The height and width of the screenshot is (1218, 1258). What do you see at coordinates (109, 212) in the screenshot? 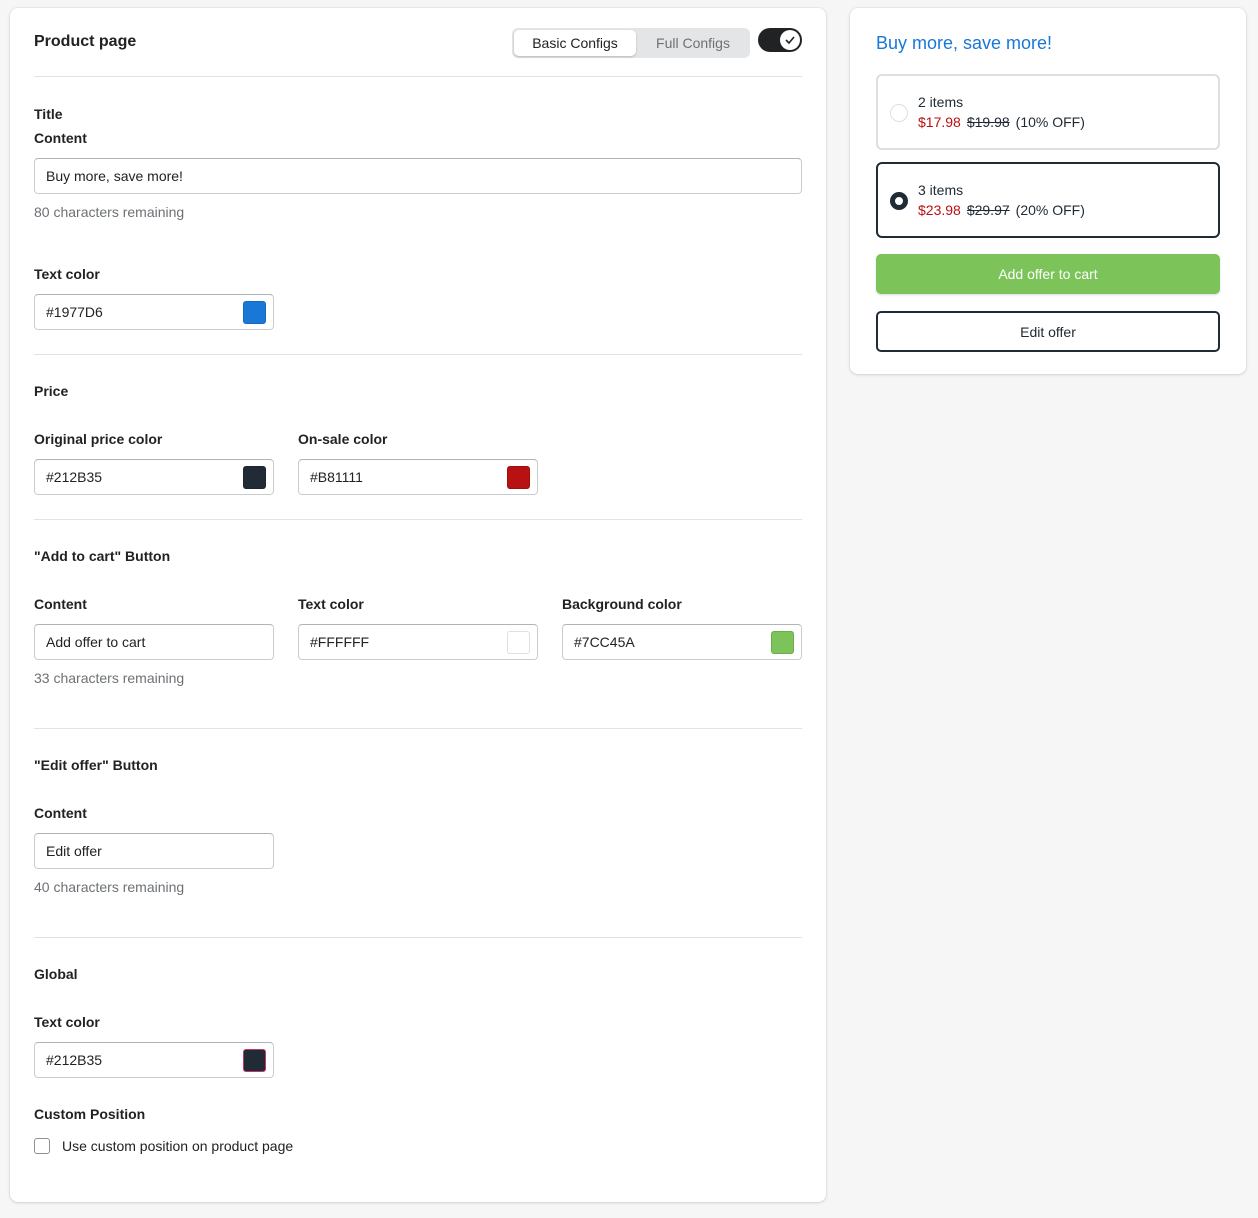
I see `title-remaining-text: 80 characters remaining` at bounding box center [109, 212].